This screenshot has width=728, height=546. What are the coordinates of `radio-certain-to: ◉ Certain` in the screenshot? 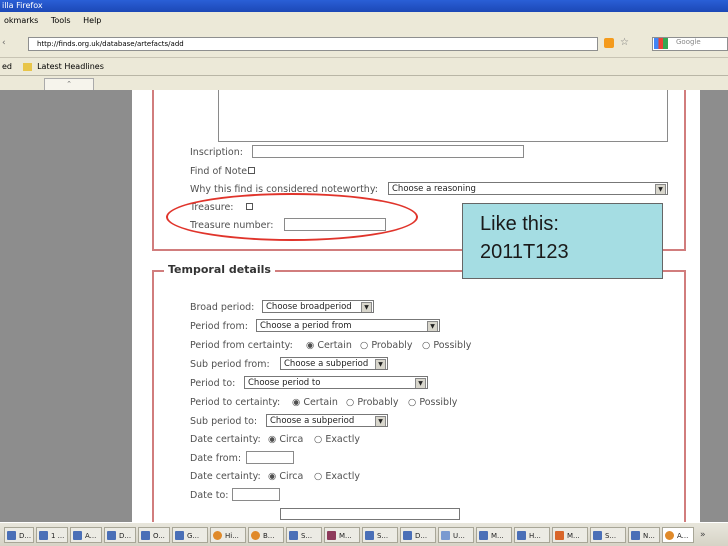 It's located at (315, 402).